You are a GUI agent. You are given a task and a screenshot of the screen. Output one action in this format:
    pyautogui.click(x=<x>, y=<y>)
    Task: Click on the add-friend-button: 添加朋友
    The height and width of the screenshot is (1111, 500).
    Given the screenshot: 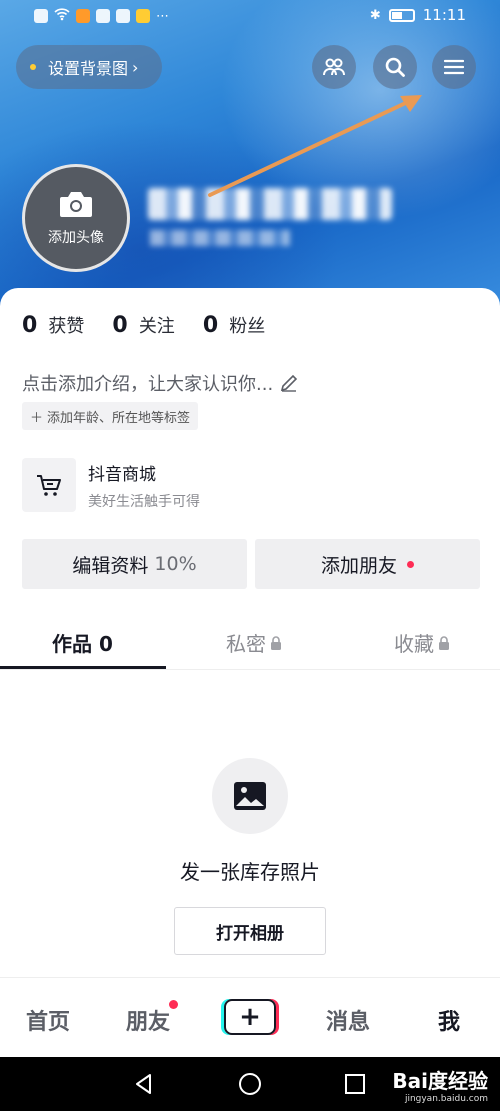 What is the action you would take?
    pyautogui.click(x=367, y=564)
    